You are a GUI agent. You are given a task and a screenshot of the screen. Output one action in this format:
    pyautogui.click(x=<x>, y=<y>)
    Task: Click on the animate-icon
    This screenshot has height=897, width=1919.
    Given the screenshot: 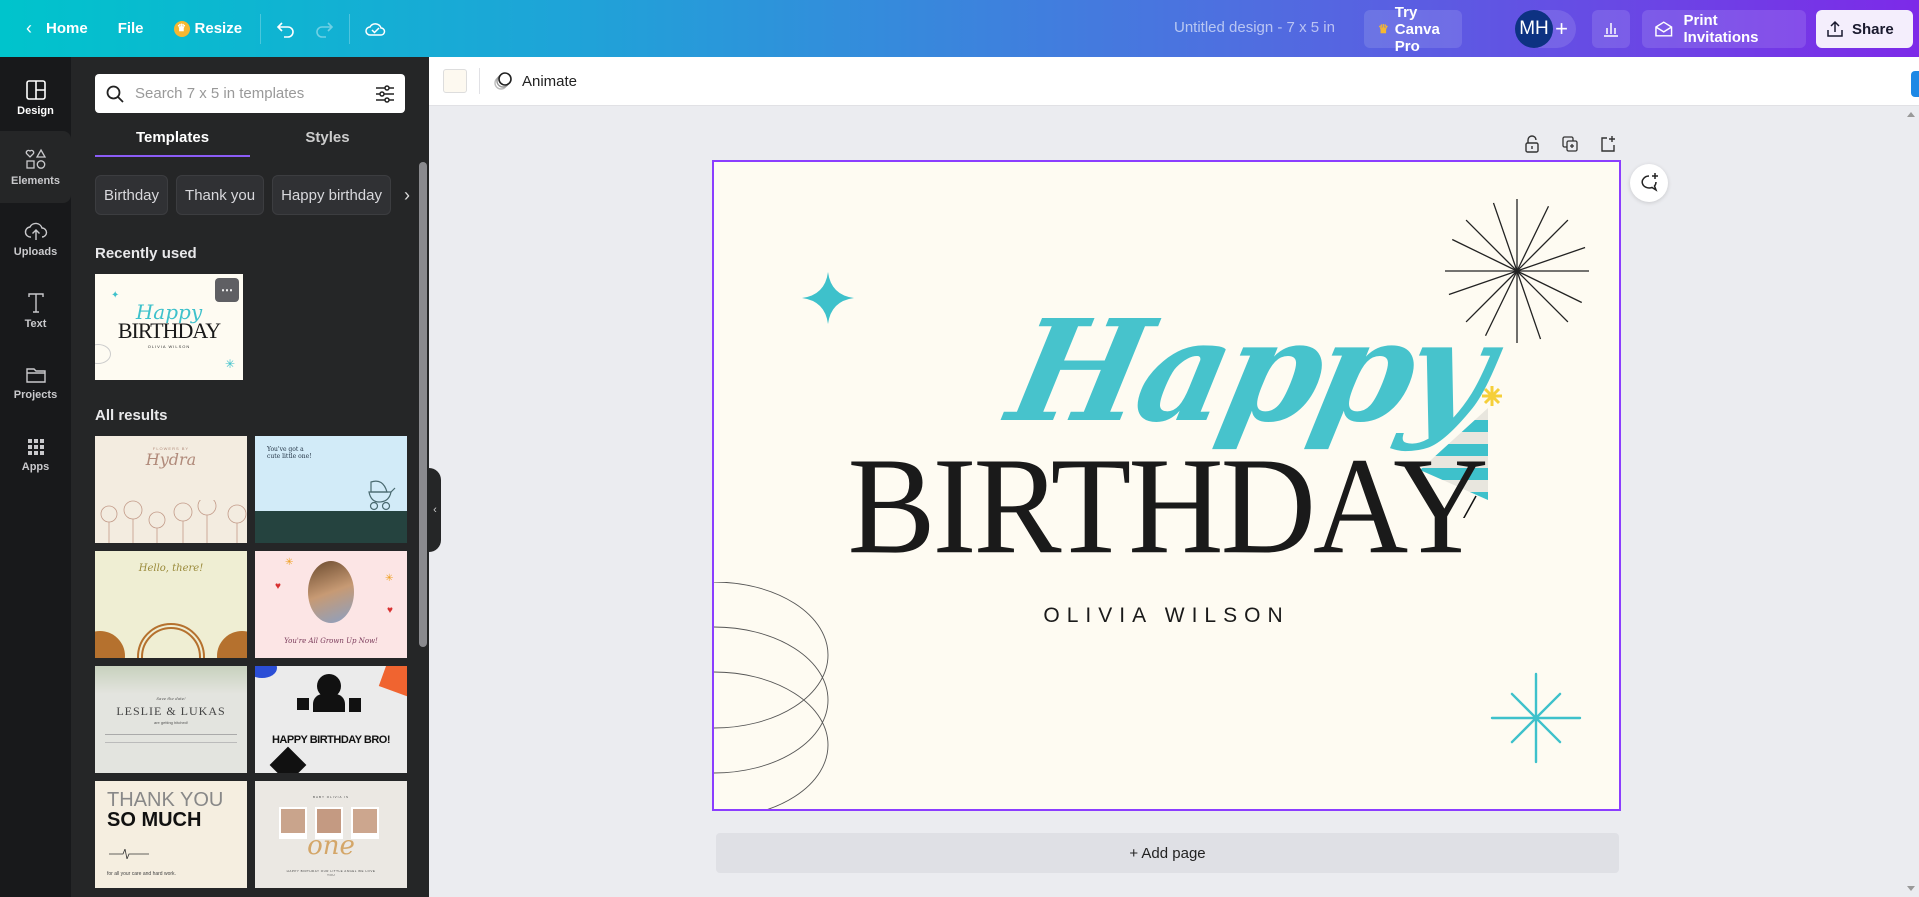 What is the action you would take?
    pyautogui.click(x=503, y=81)
    